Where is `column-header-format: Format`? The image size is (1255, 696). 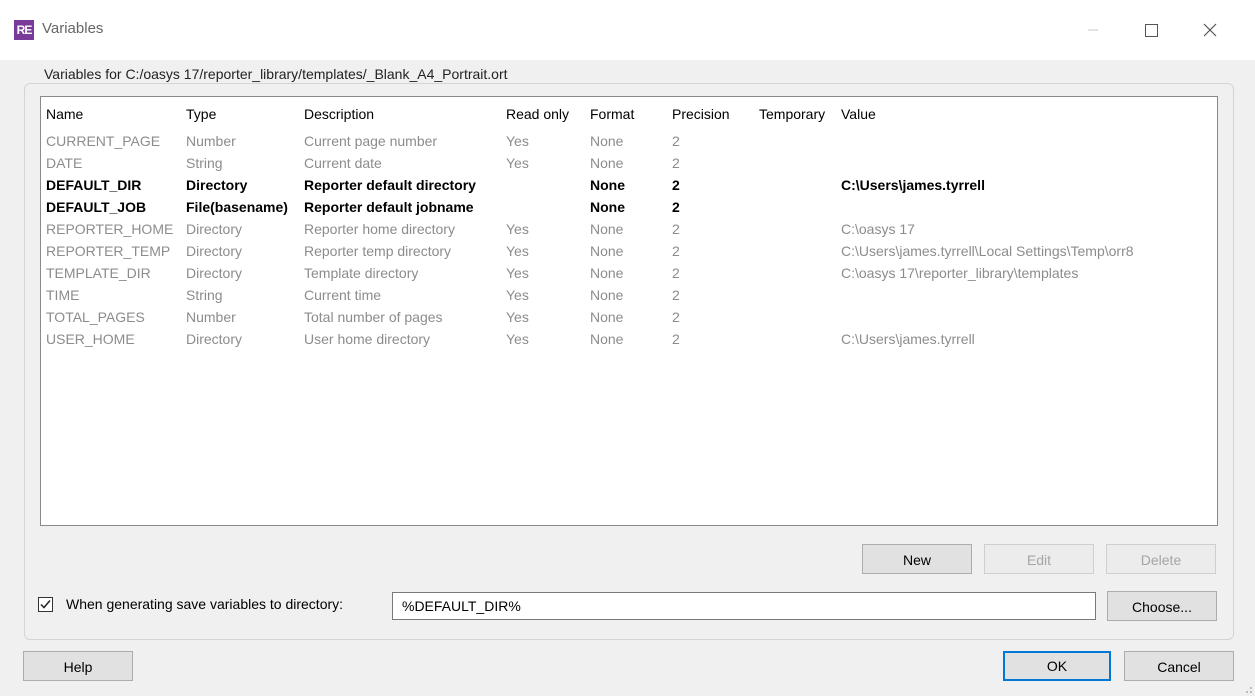 column-header-format: Format is located at coordinates (612, 114).